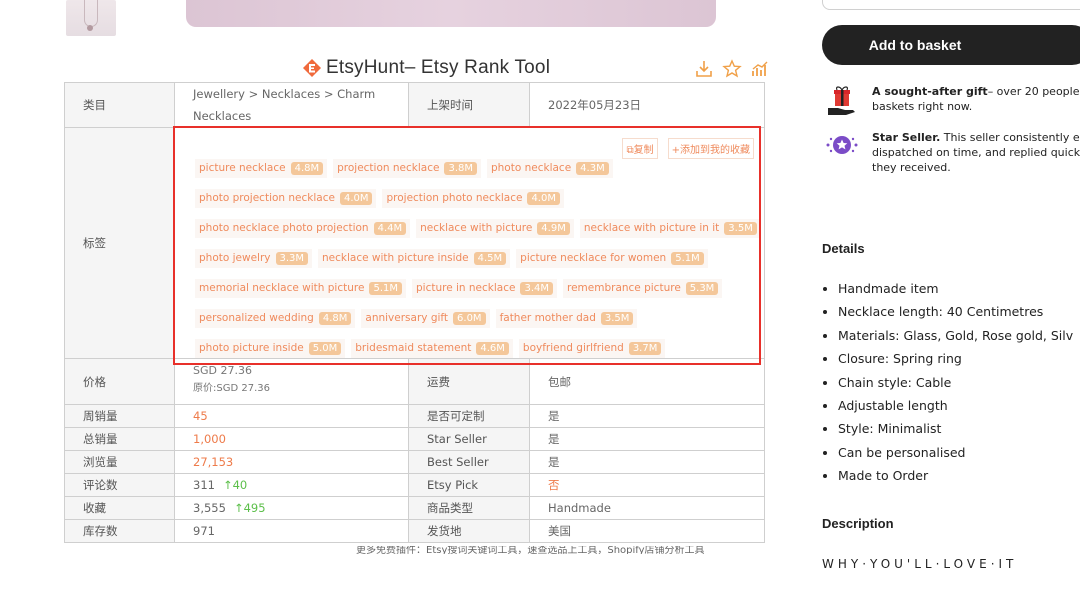 The width and height of the screenshot is (1080, 590). What do you see at coordinates (291, 416) in the screenshot?
I see `weekly-sales-value: 45` at bounding box center [291, 416].